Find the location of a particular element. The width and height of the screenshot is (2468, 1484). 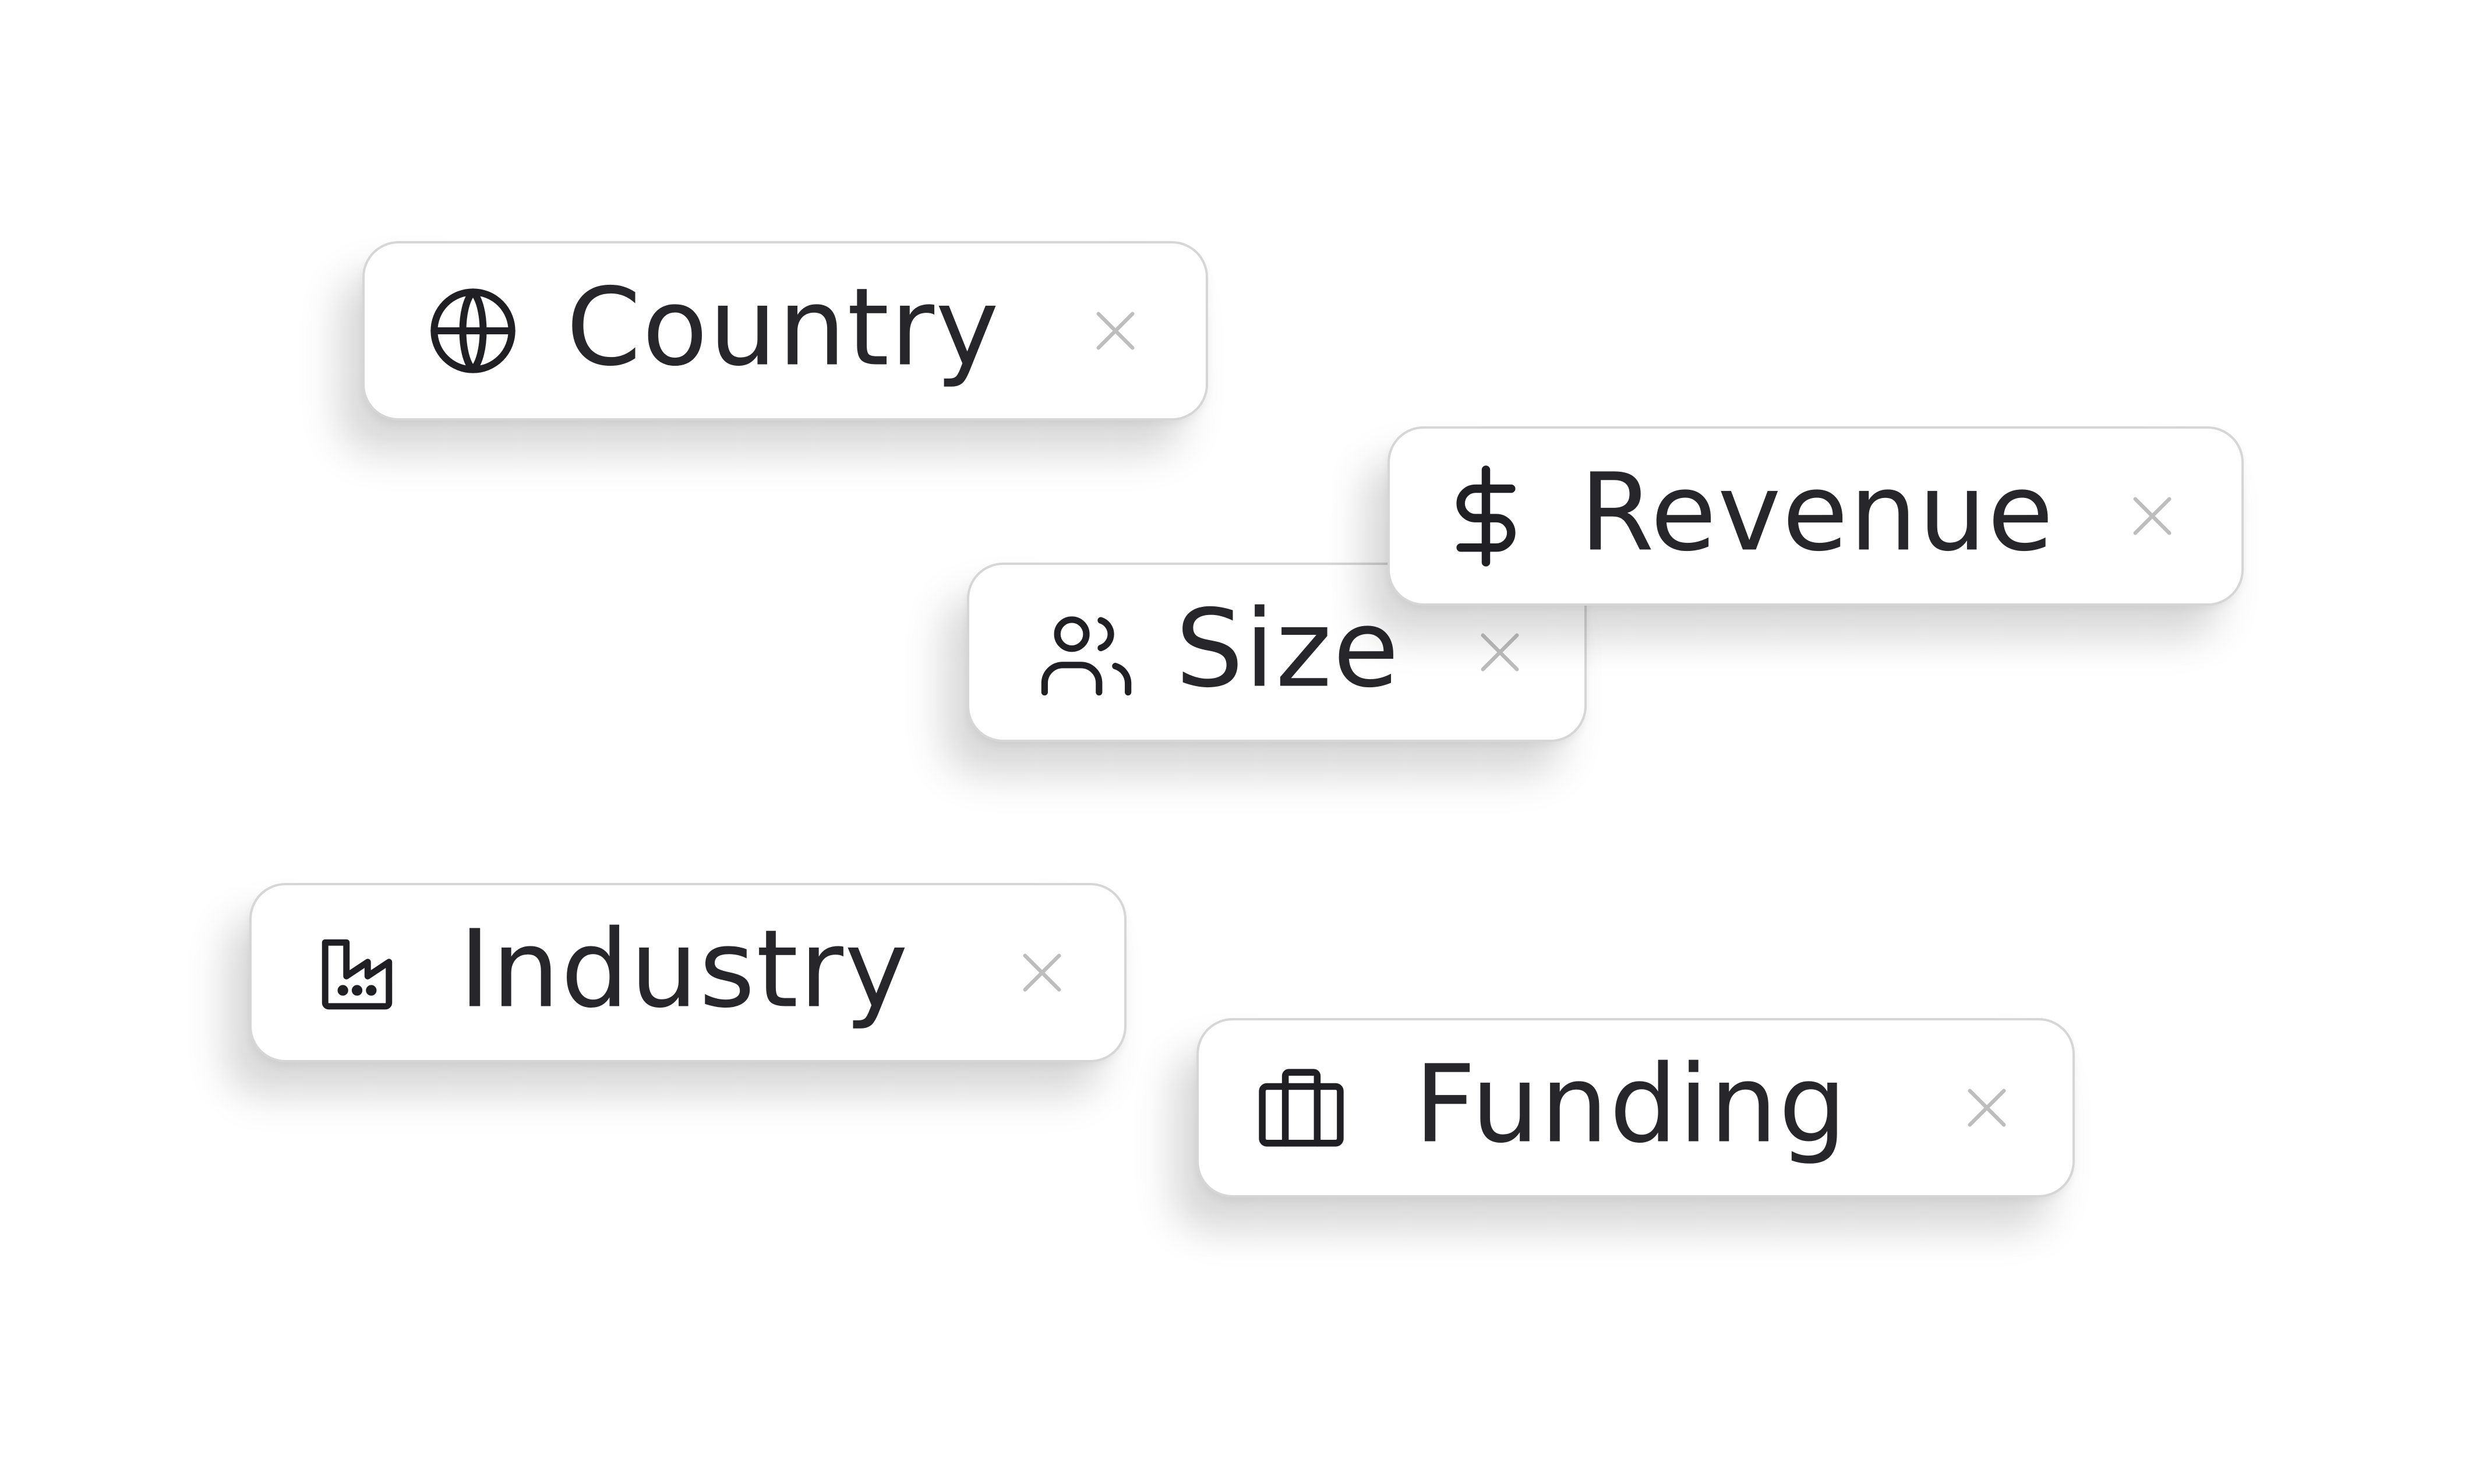

filter-chip-label: Size is located at coordinates (1287, 649).